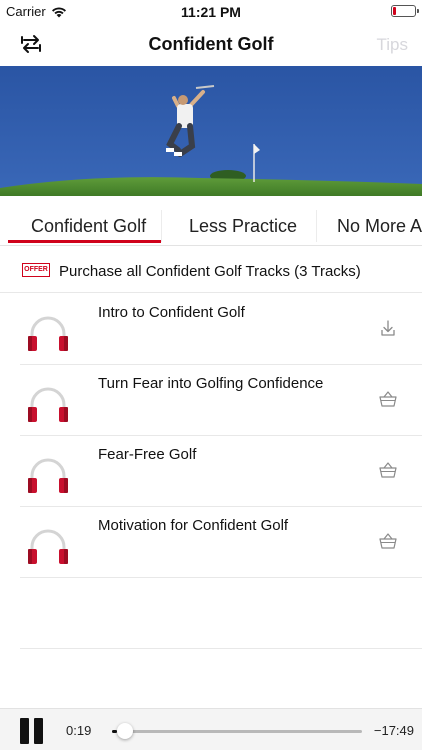 The width and height of the screenshot is (422, 750). What do you see at coordinates (243, 226) in the screenshot?
I see `tab-less-practice: Less Practice` at bounding box center [243, 226].